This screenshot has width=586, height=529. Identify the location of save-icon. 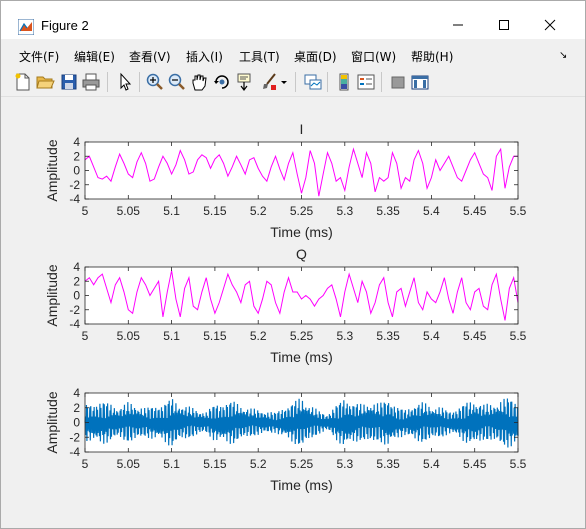
(69, 82).